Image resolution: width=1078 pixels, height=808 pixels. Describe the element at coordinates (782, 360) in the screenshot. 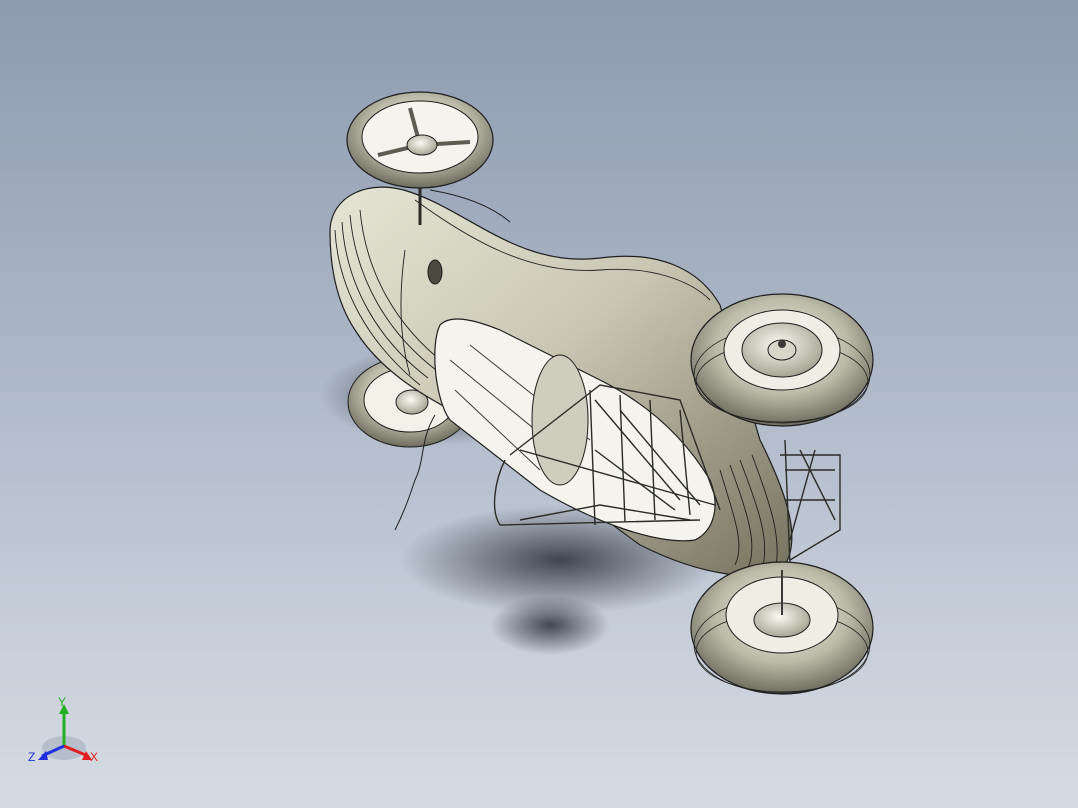

I see `wheel-large-upper-right` at that location.